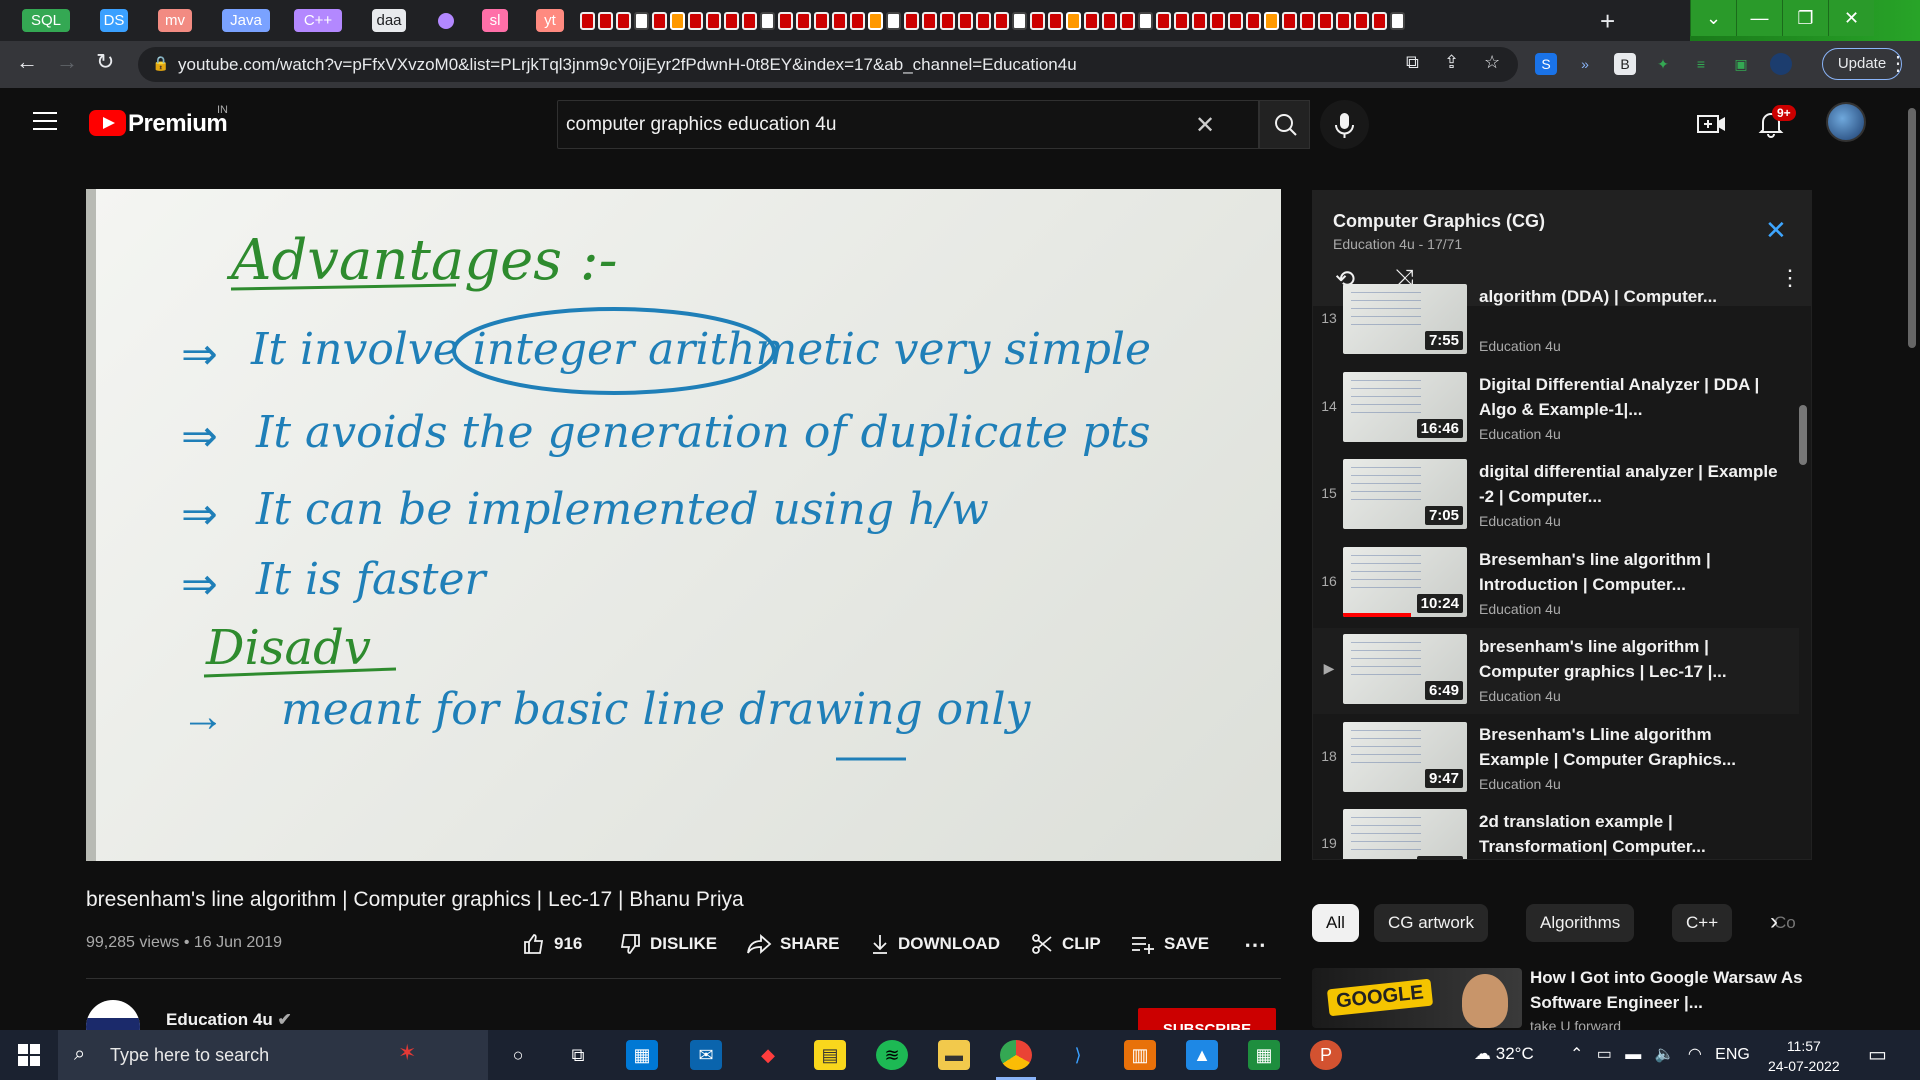 This screenshot has height=1080, width=1920. Describe the element at coordinates (1405, 756) in the screenshot. I see `playlist-item-thumbnail: 9:47` at that location.